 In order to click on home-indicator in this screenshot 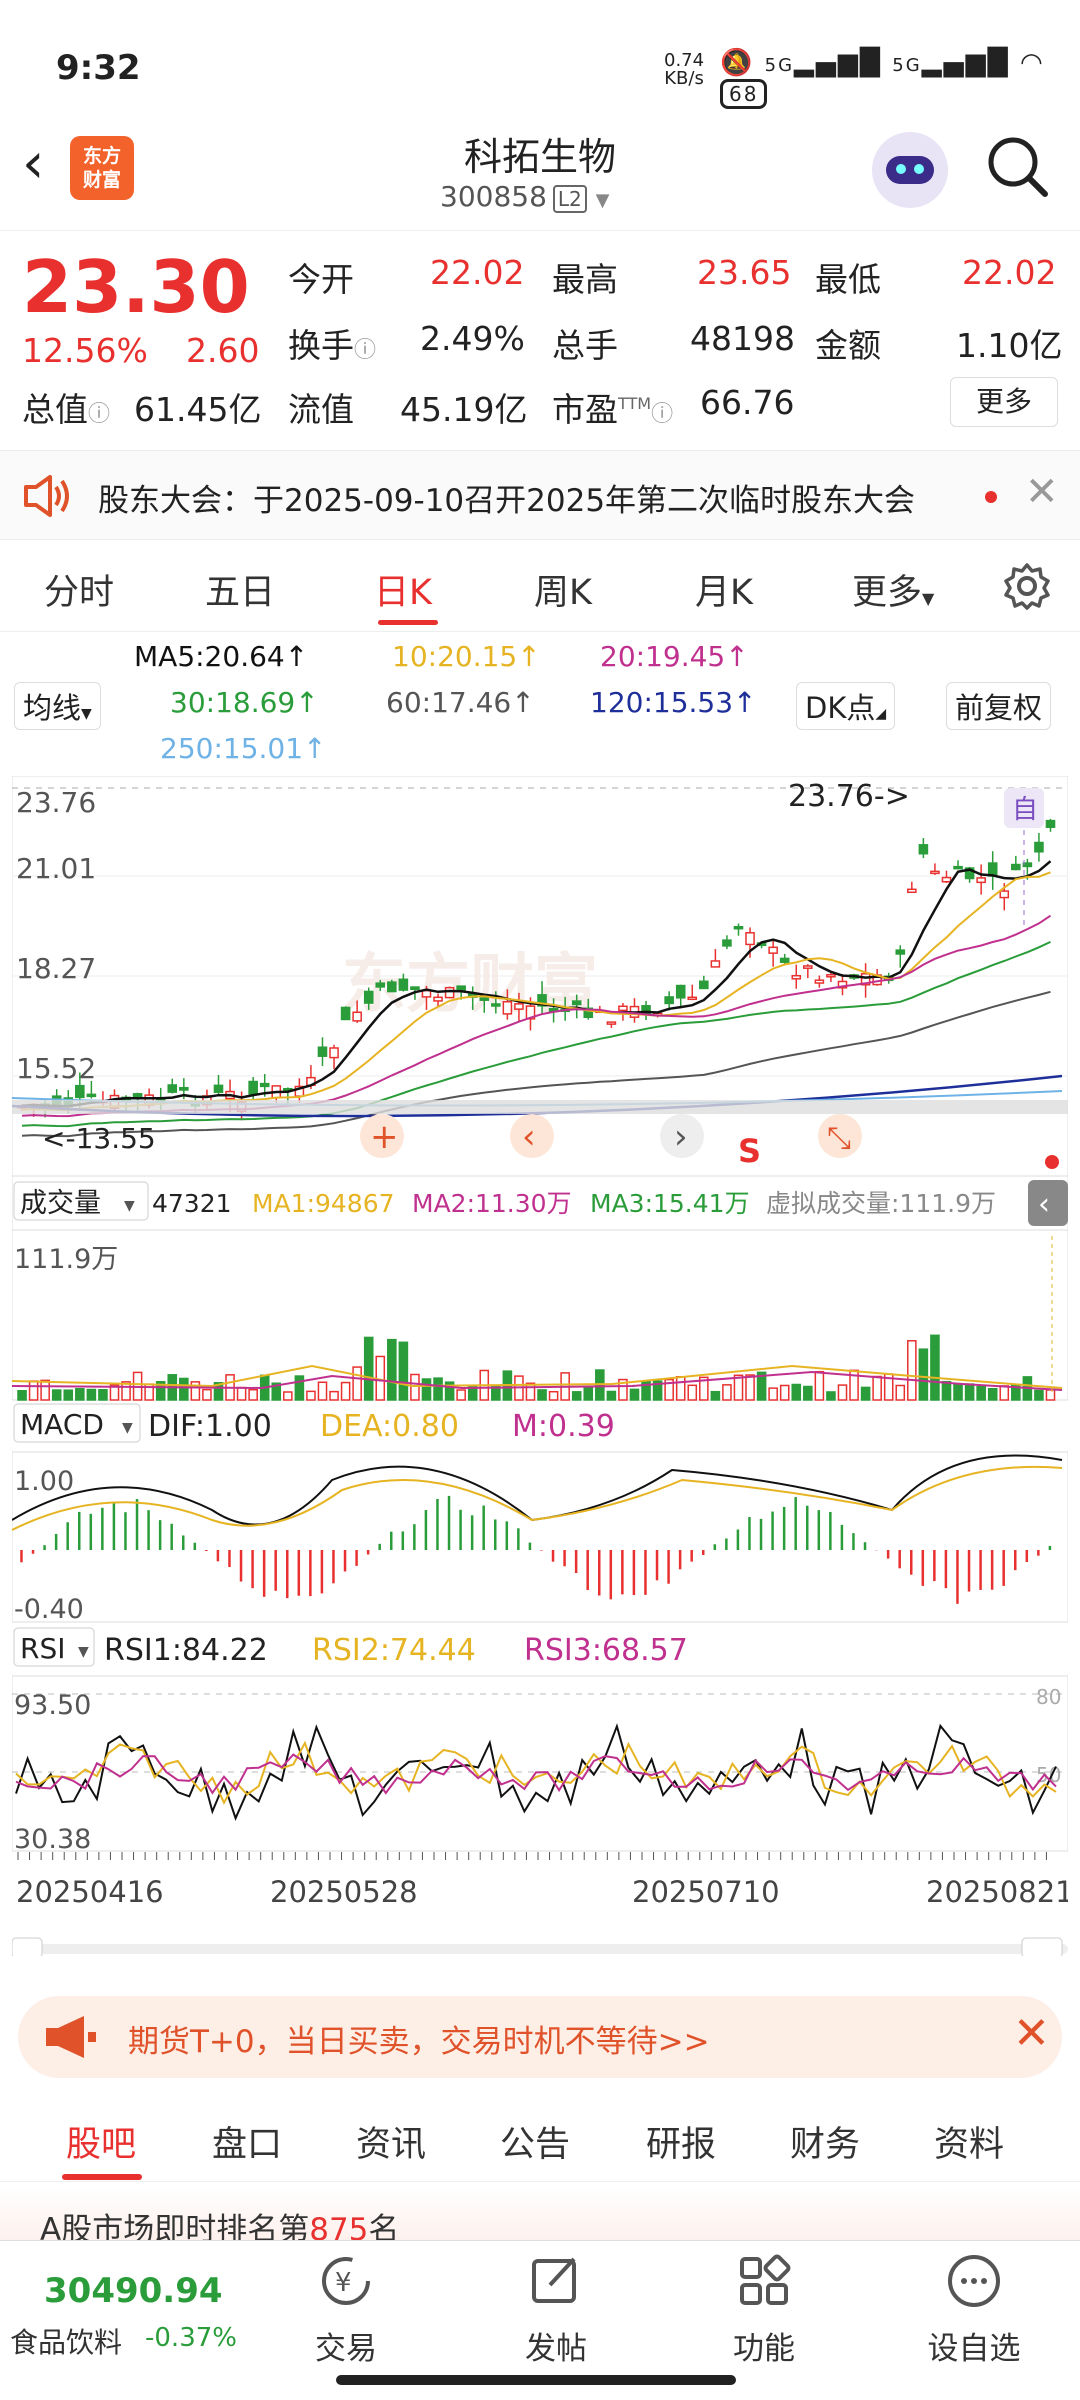, I will do `click(536, 2380)`.